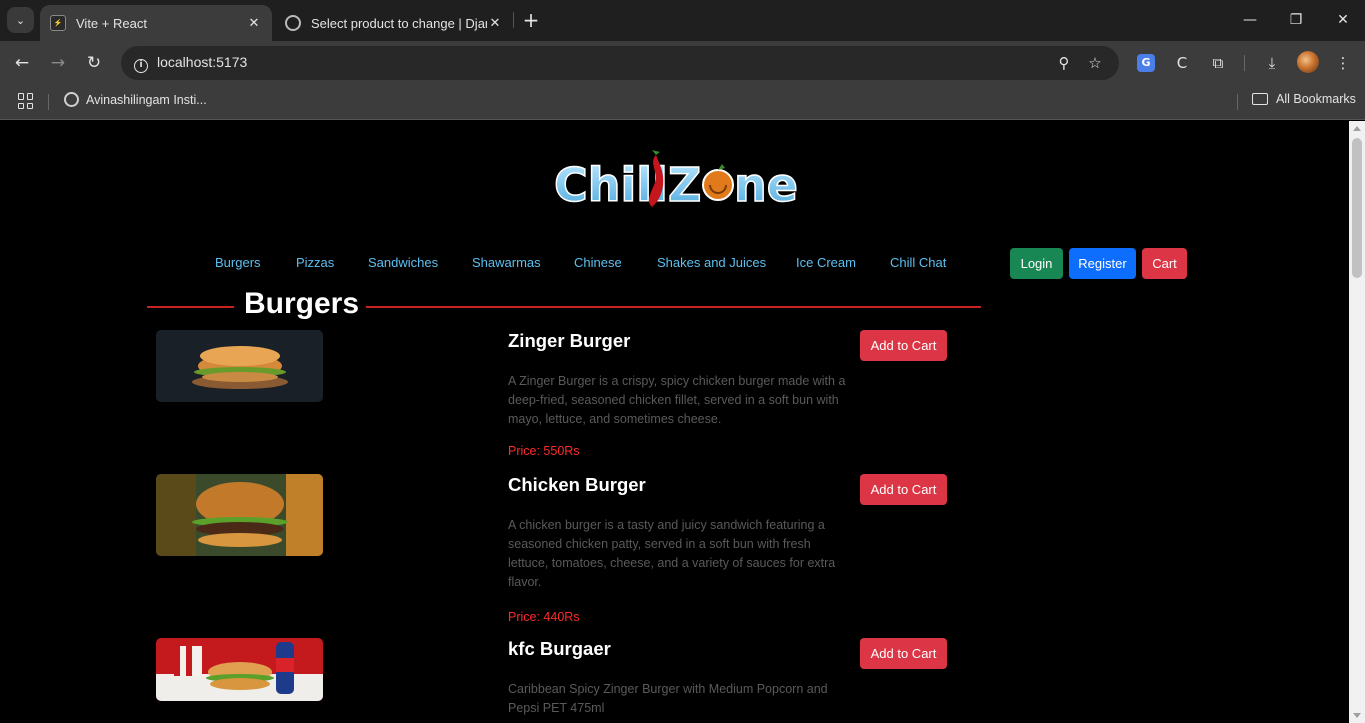 This screenshot has height=723, width=1365. Describe the element at coordinates (1218, 63) in the screenshot. I see `extensions-puzzle-icon: ⧉` at that location.